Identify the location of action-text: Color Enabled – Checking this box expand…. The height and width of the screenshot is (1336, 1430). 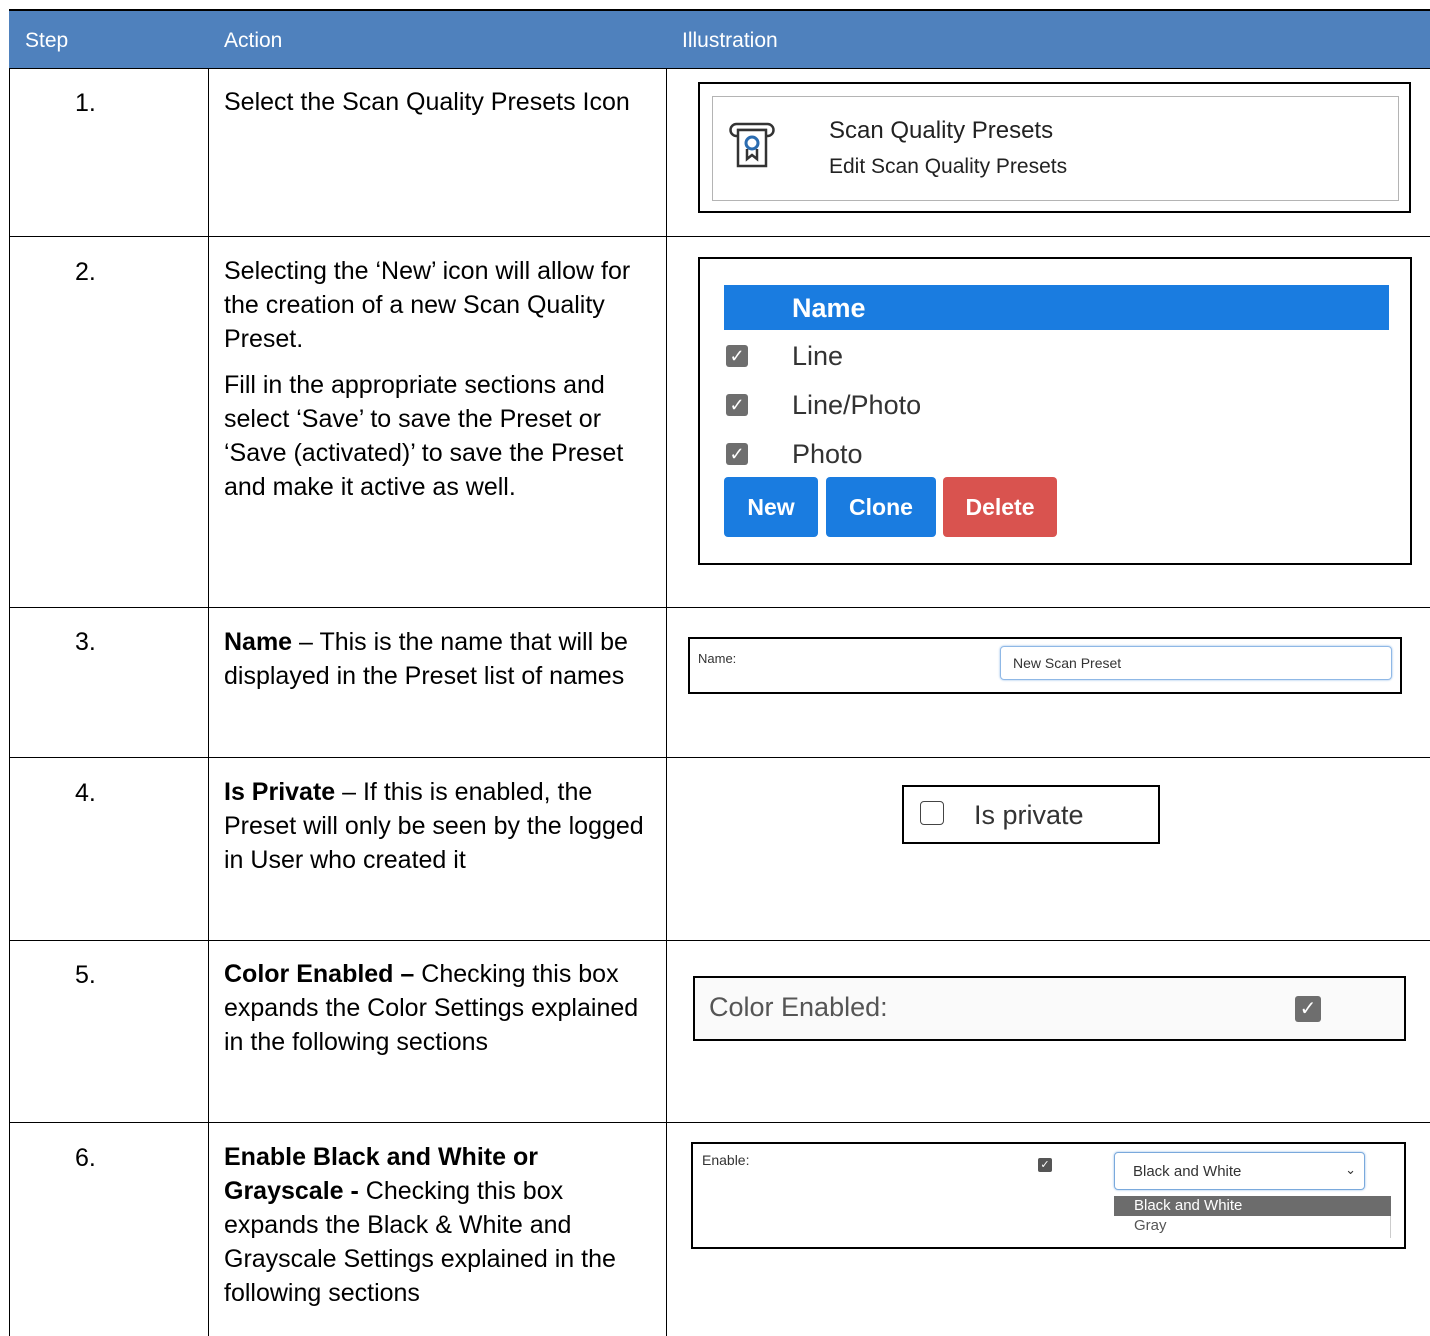
(436, 1008).